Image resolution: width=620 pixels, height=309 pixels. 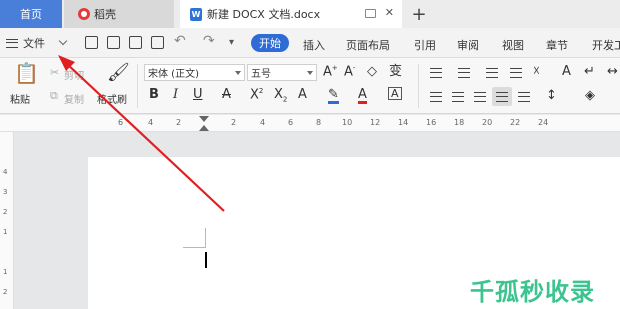 I want to click on tab-home-label: 首页, so click(x=31, y=14).